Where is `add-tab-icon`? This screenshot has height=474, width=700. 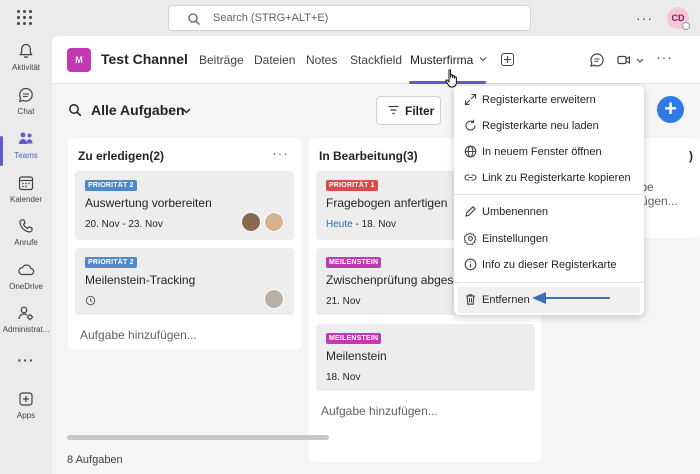
add-tab-icon is located at coordinates (507, 59).